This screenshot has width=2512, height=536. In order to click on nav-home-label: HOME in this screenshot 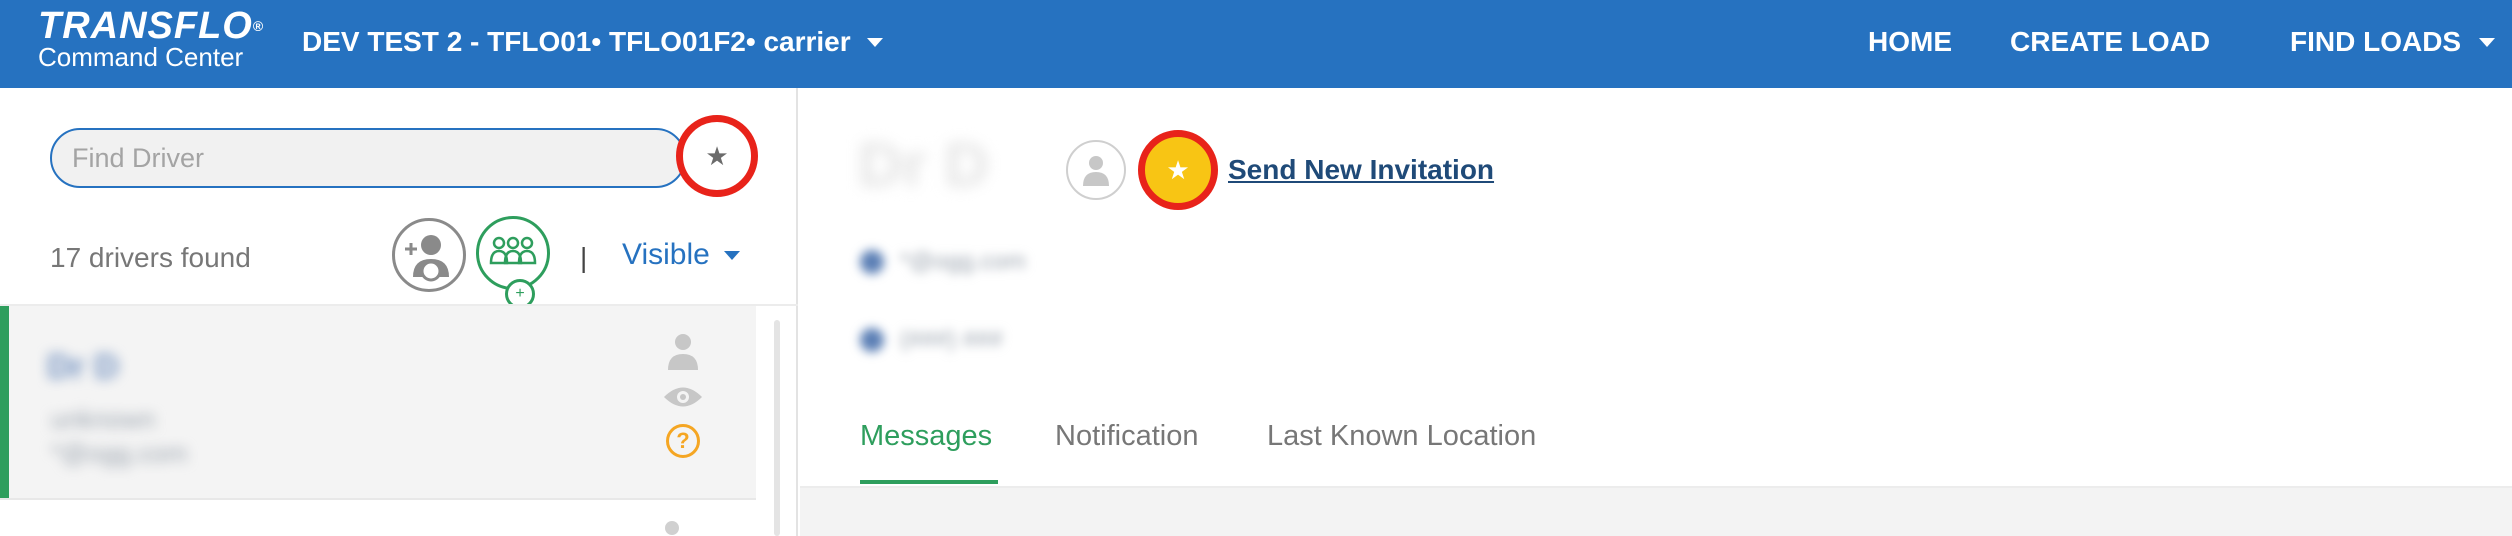, I will do `click(1910, 41)`.